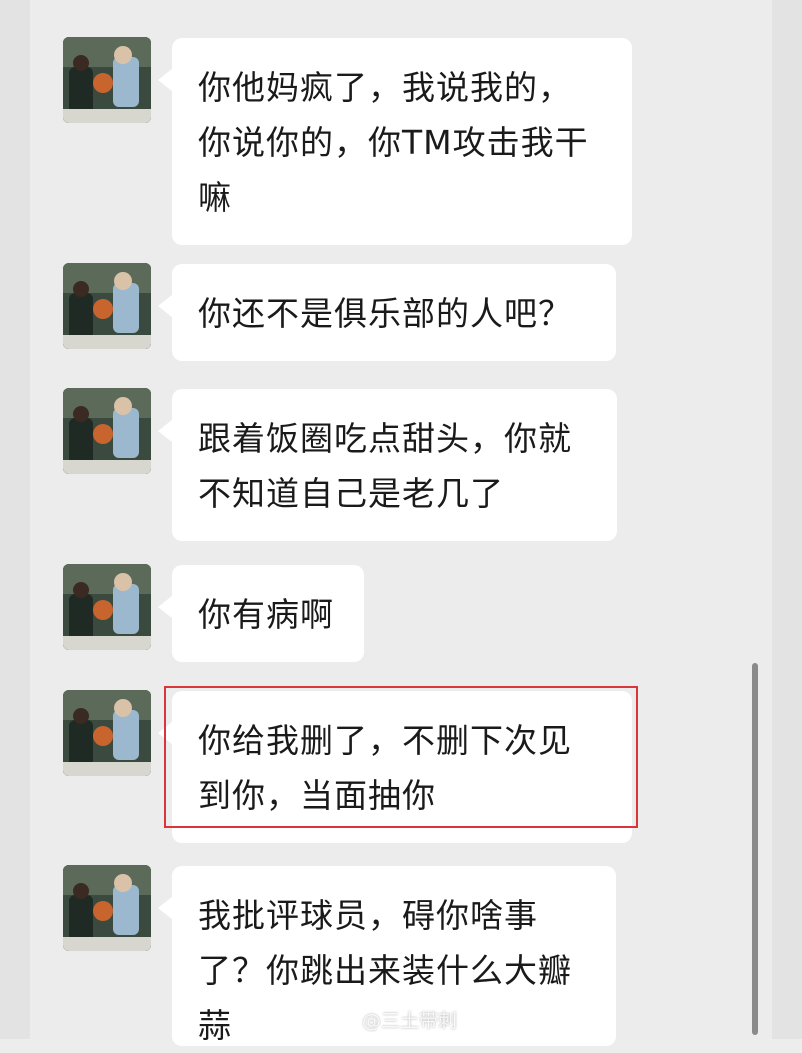  What do you see at coordinates (261, 613) in the screenshot?
I see `message-bubble: 你有病啊` at bounding box center [261, 613].